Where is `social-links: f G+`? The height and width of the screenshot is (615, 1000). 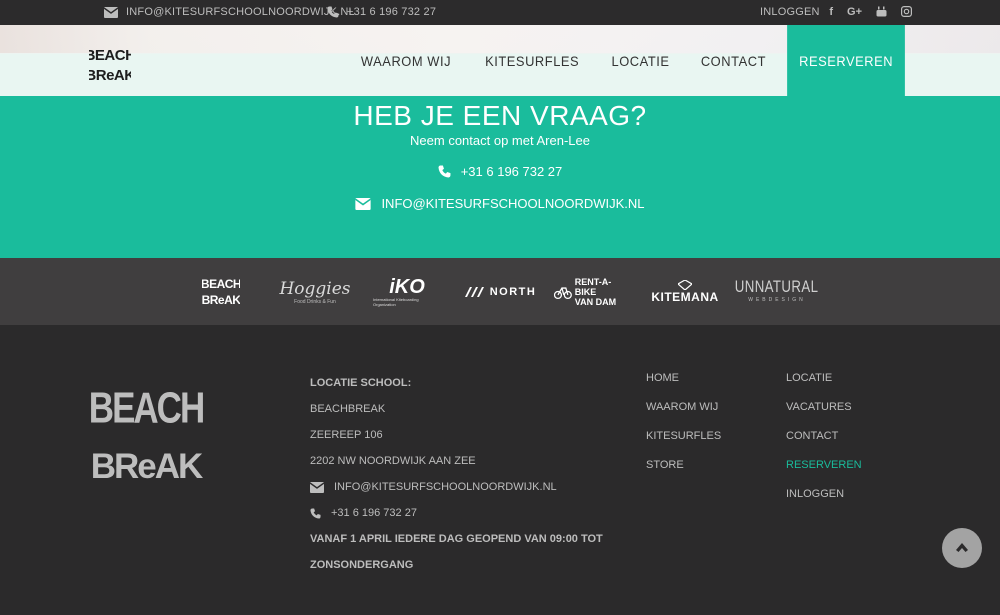 social-links: f G+ is located at coordinates (871, 13).